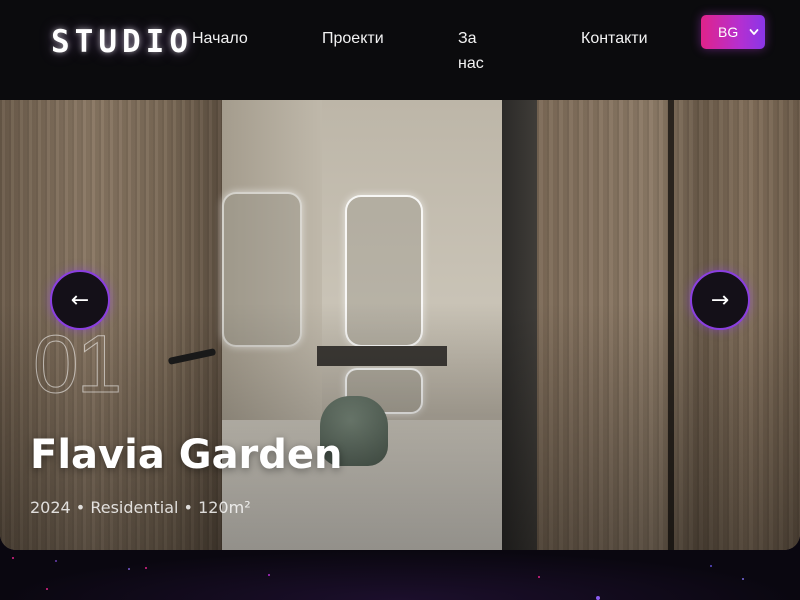  I want to click on project-title: Flavia Garden, so click(186, 455).